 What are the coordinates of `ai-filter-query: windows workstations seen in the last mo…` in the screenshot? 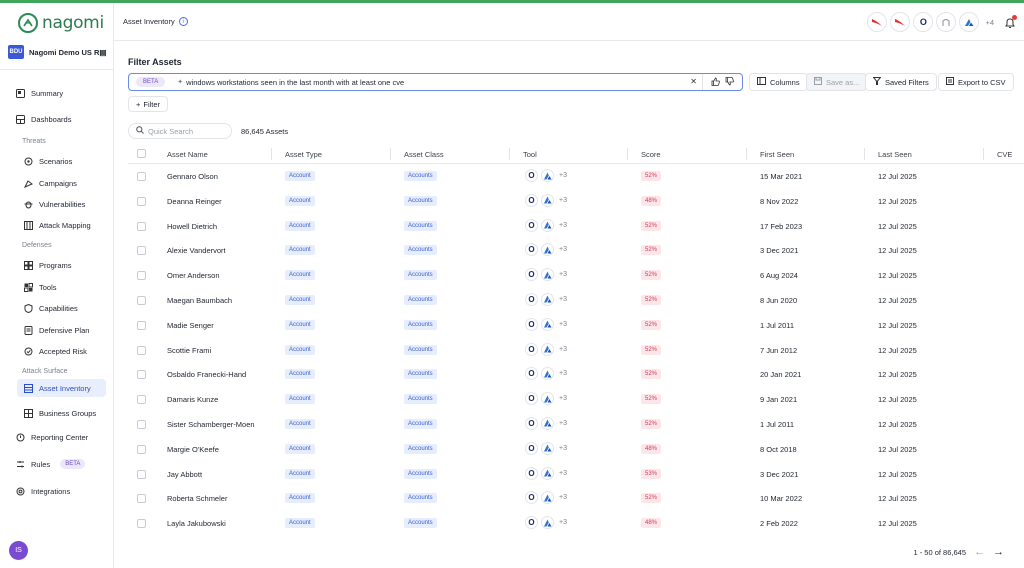 It's located at (295, 82).